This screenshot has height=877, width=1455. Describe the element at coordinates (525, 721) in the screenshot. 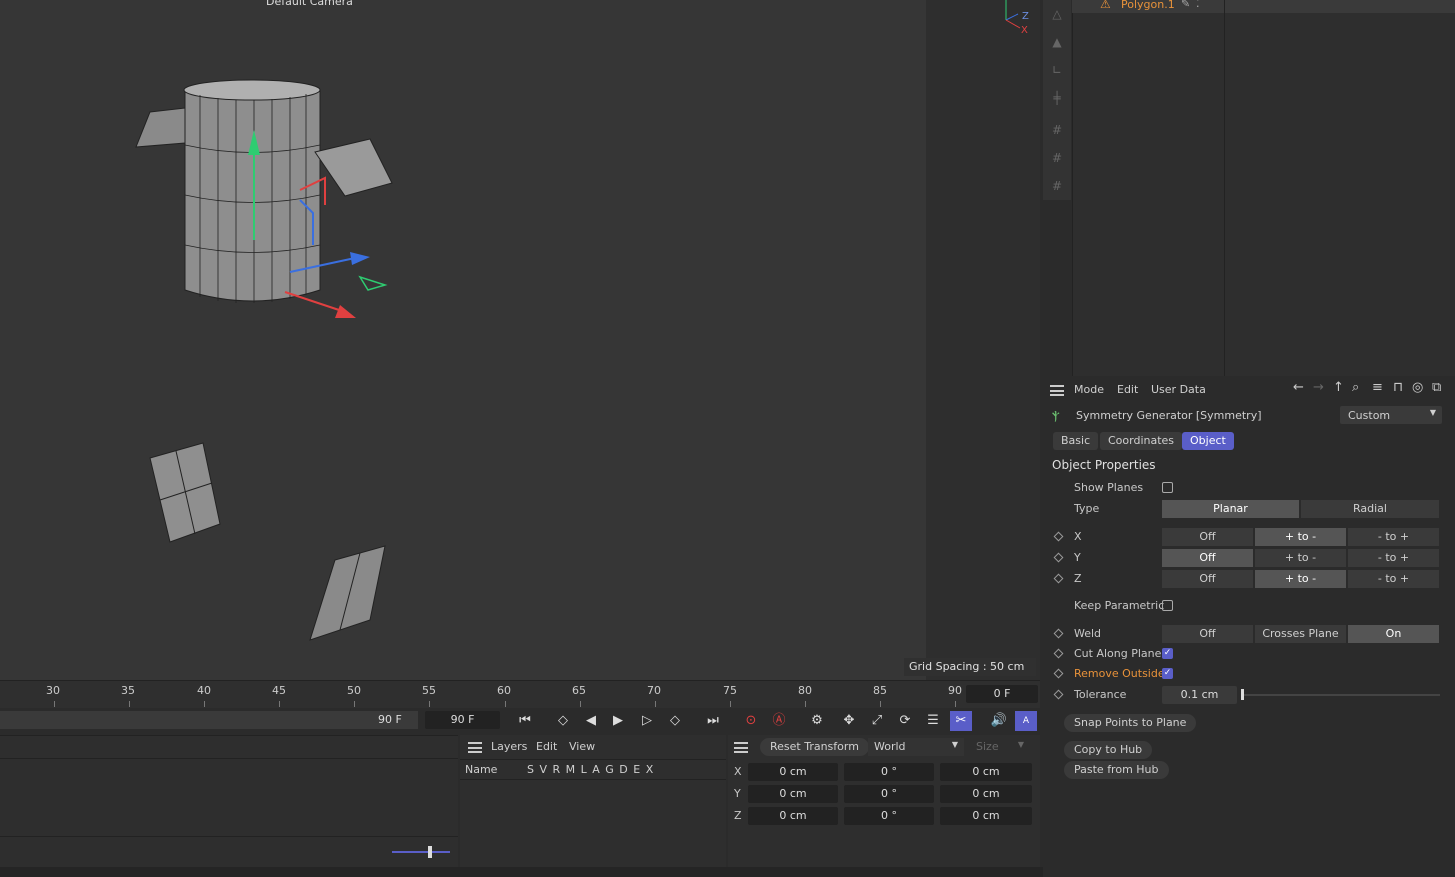

I see `go-to-start-icon: ⏮` at that location.